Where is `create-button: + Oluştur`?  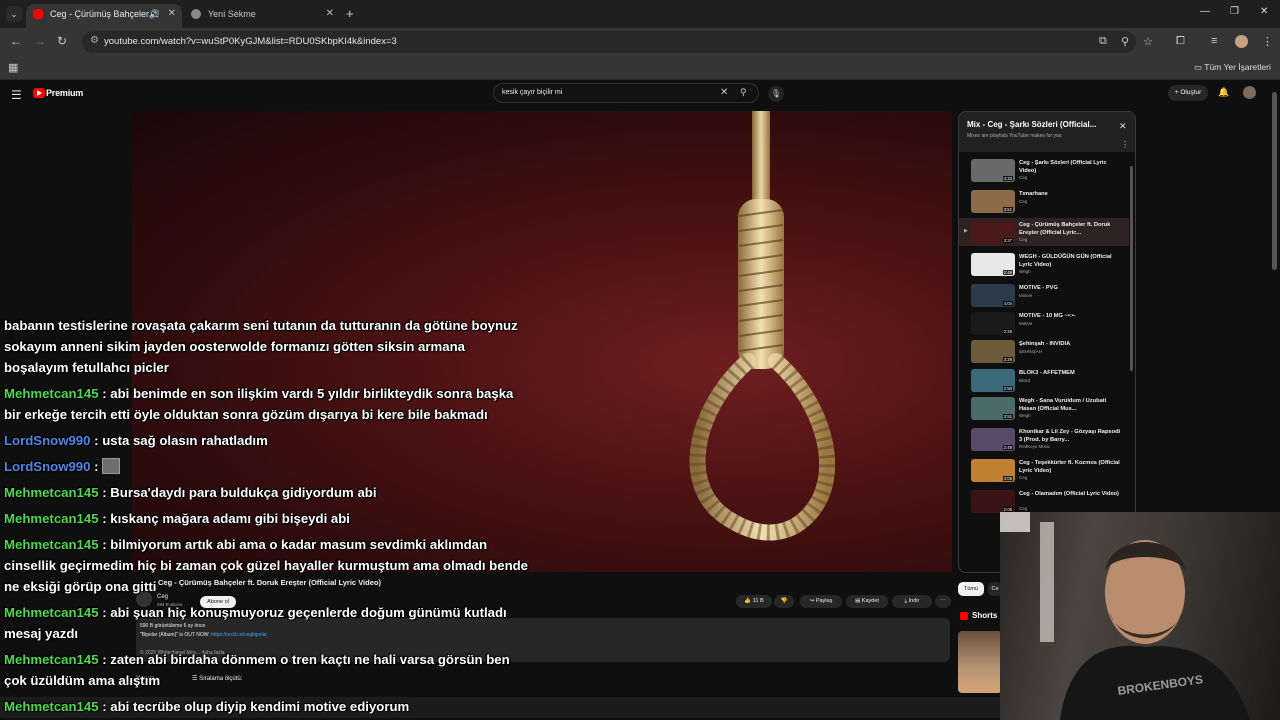 create-button: + Oluştur is located at coordinates (1188, 93).